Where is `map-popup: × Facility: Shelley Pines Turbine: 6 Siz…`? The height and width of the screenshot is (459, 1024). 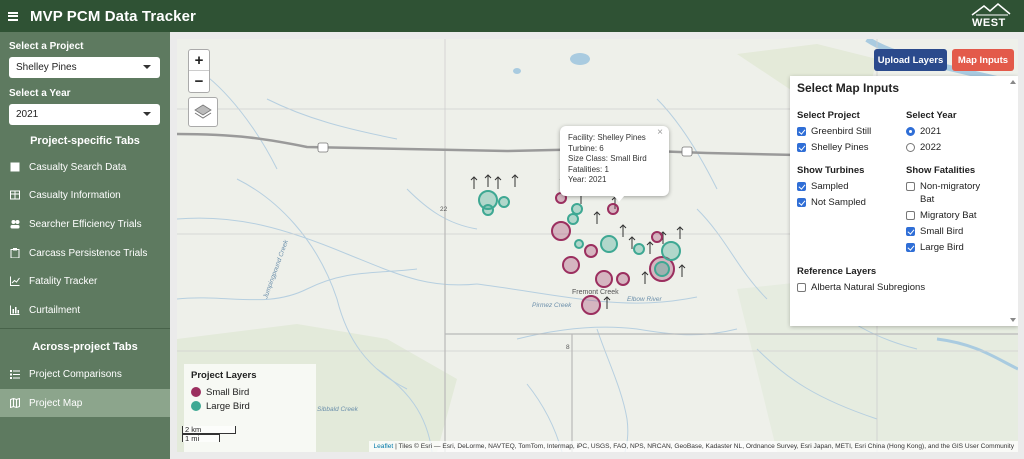 map-popup: × Facility: Shelley Pines Turbine: 6 Siz… is located at coordinates (614, 161).